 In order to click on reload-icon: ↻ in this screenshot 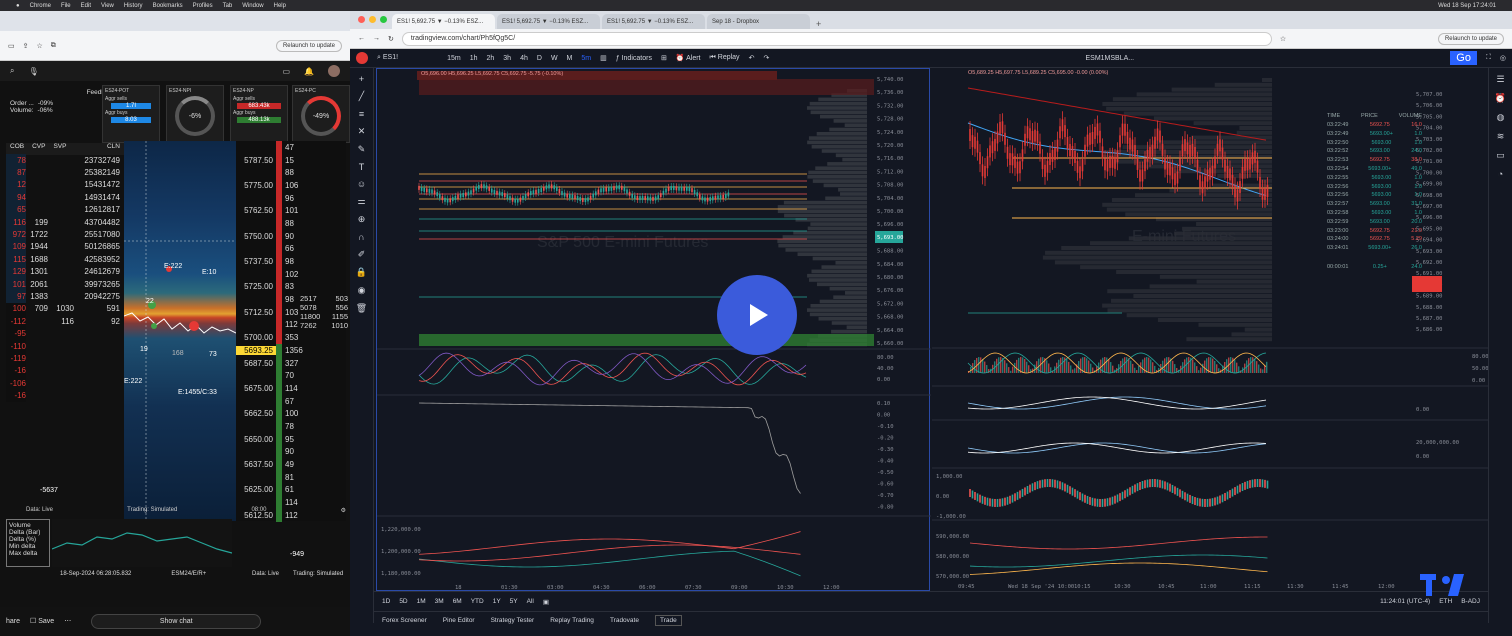, I will do `click(391, 39)`.